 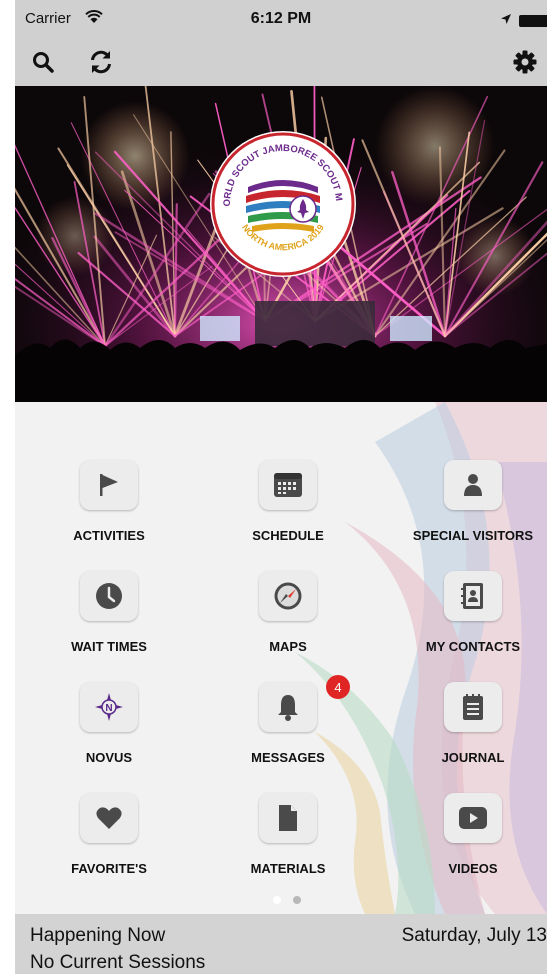 I want to click on menu-tile-schedule: SCHEDULE, so click(x=288, y=510).